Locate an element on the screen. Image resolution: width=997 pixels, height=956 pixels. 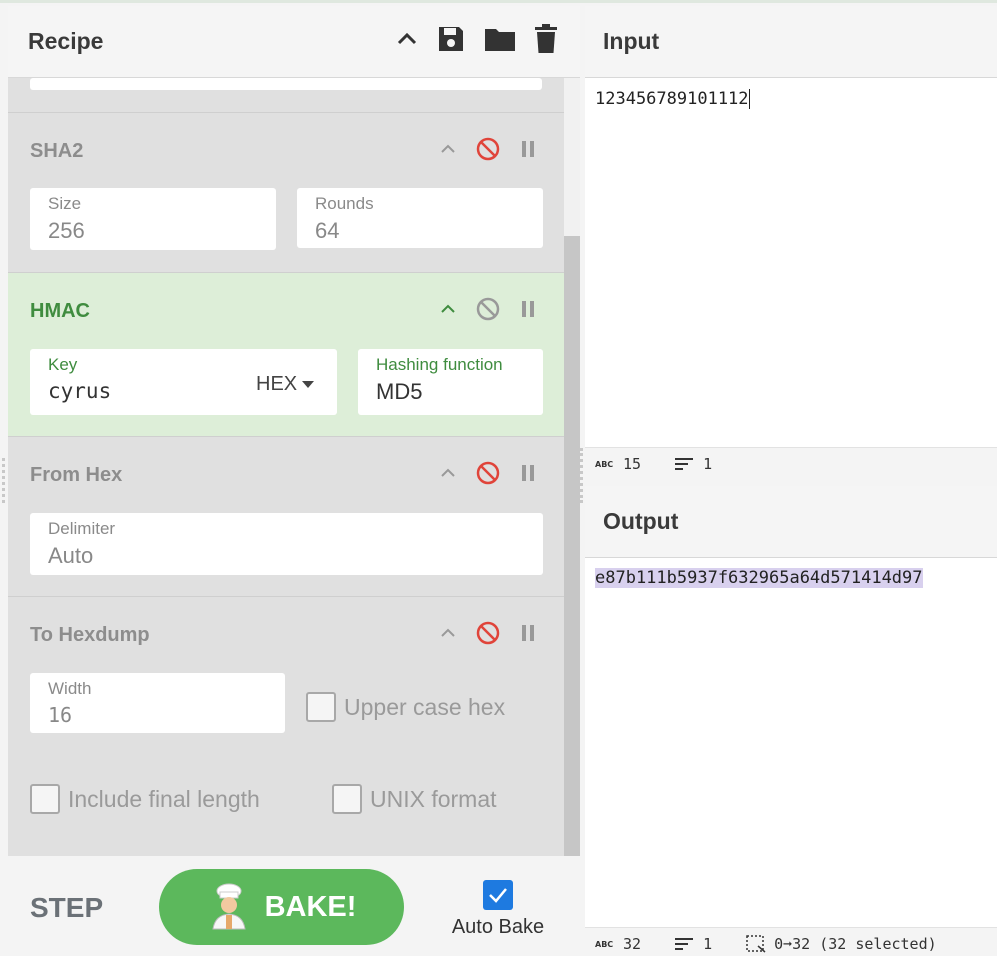
recipe-op-sha2: SHA2 Size 256 Rounds 64 is located at coordinates (286, 193).